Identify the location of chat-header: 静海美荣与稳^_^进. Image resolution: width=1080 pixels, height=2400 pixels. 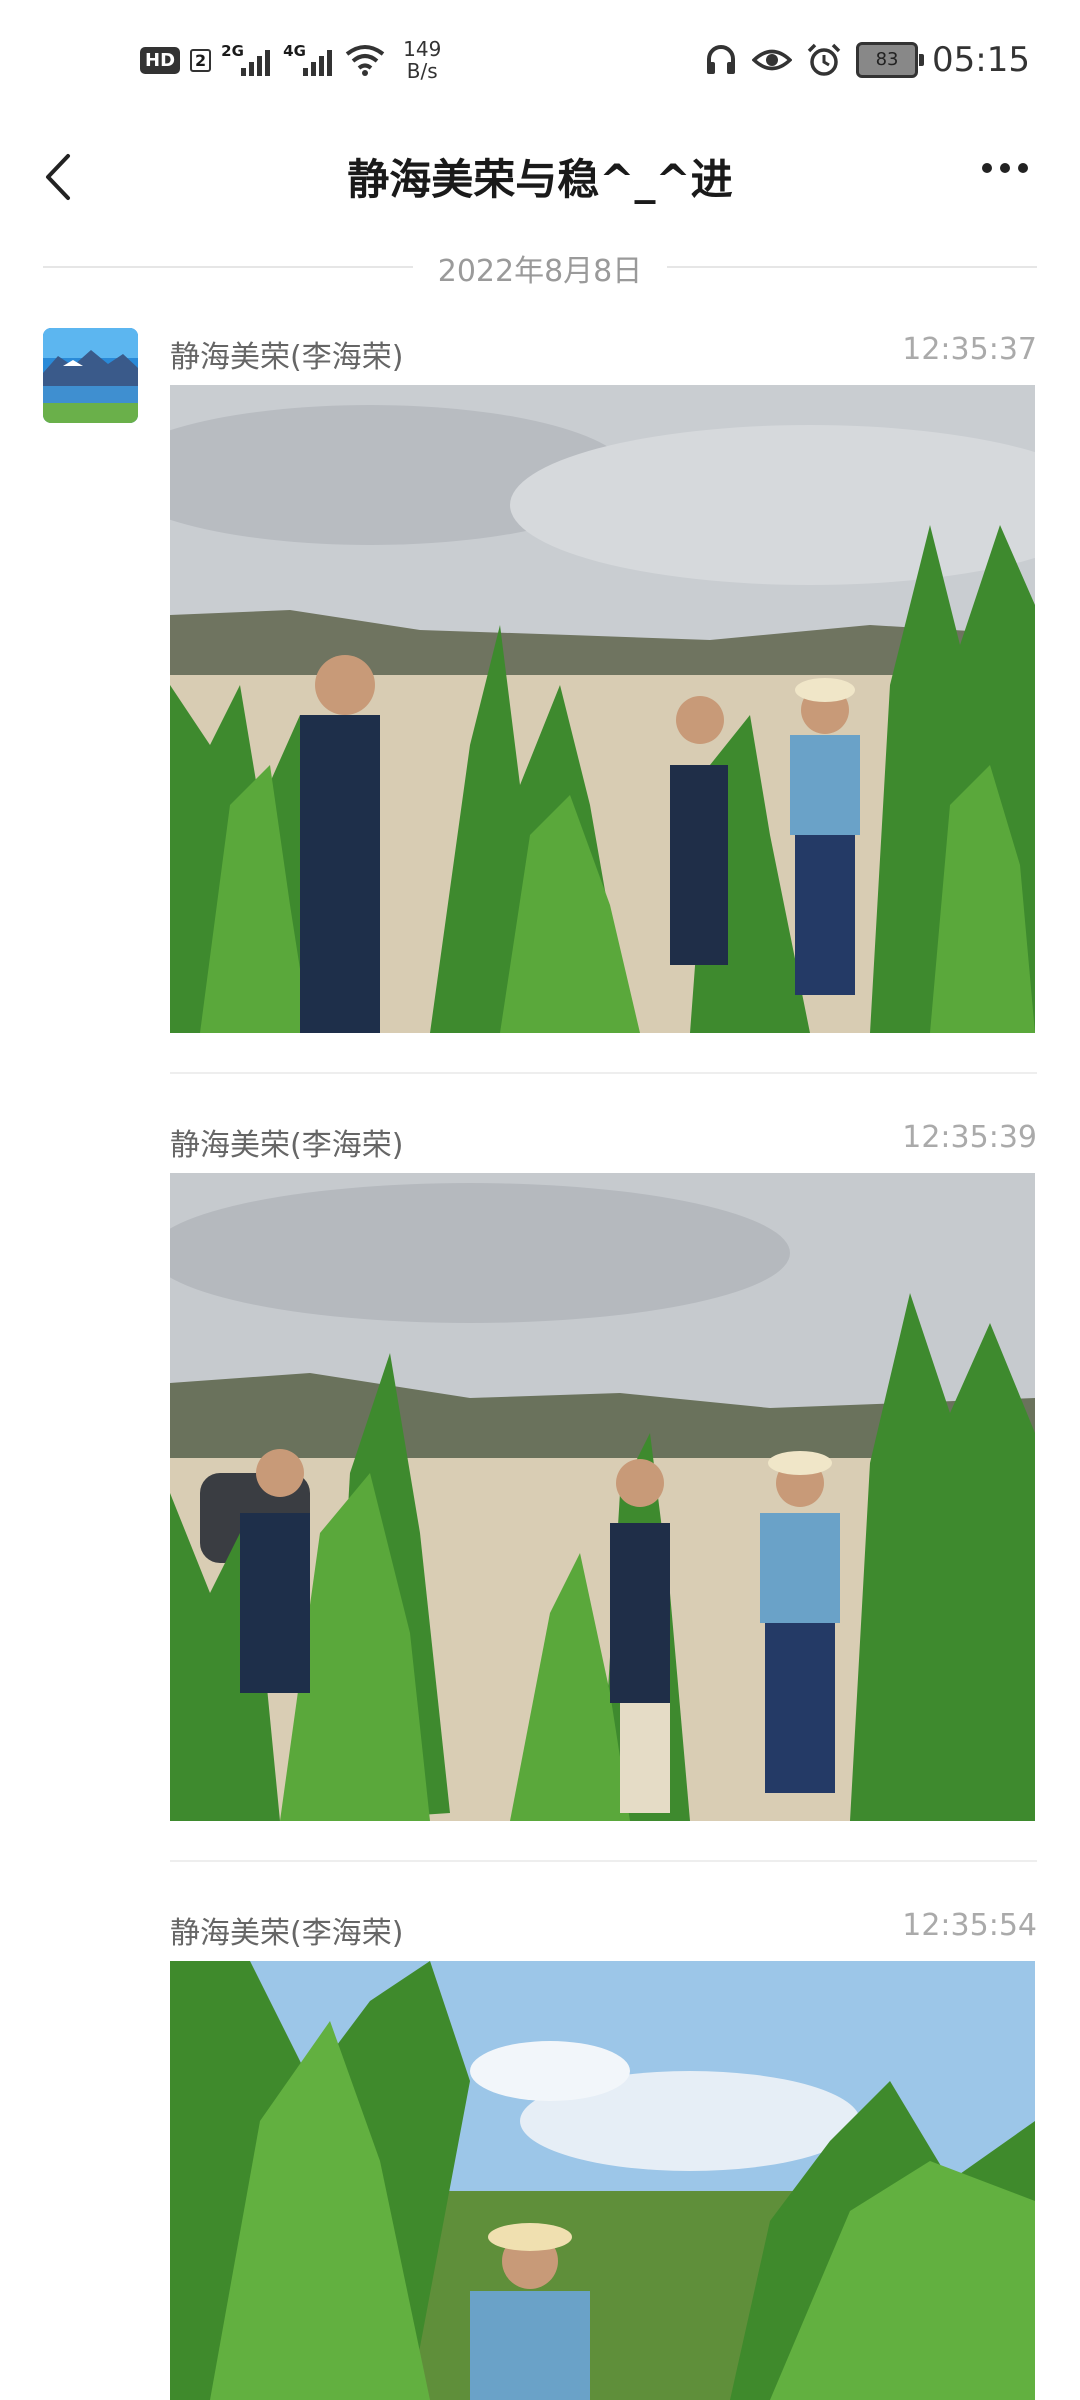
(540, 175).